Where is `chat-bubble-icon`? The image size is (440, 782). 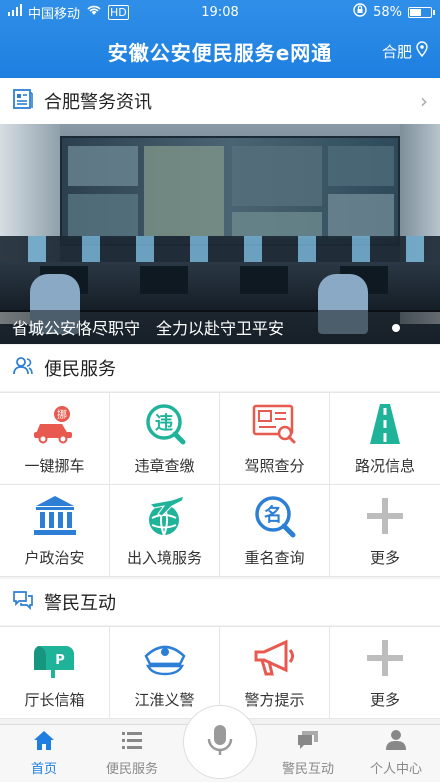 chat-bubble-icon is located at coordinates (23, 602).